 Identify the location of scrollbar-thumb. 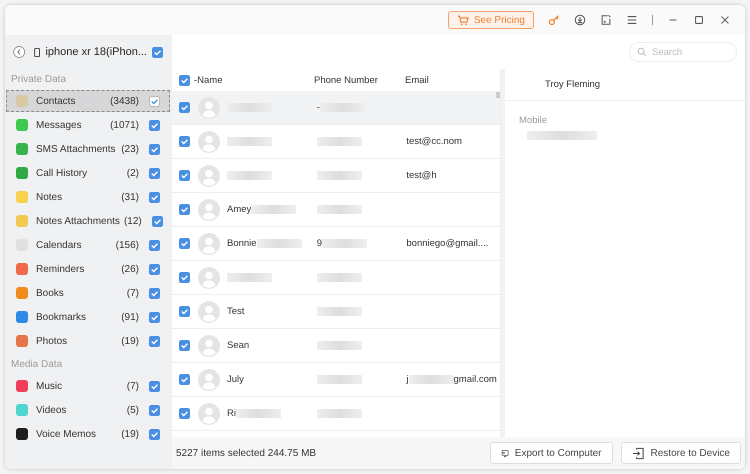
(498, 95).